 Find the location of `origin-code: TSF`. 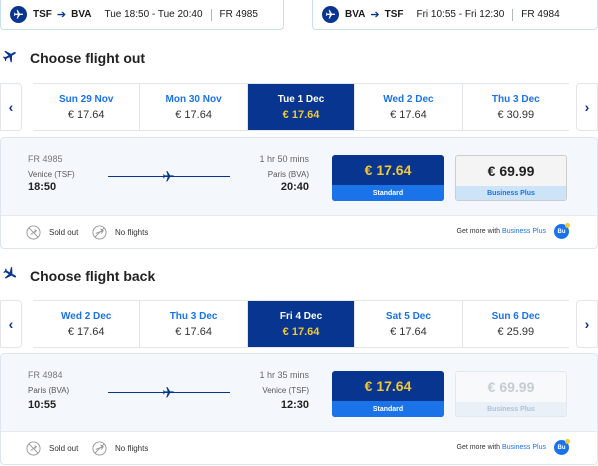

origin-code: TSF is located at coordinates (42, 14).